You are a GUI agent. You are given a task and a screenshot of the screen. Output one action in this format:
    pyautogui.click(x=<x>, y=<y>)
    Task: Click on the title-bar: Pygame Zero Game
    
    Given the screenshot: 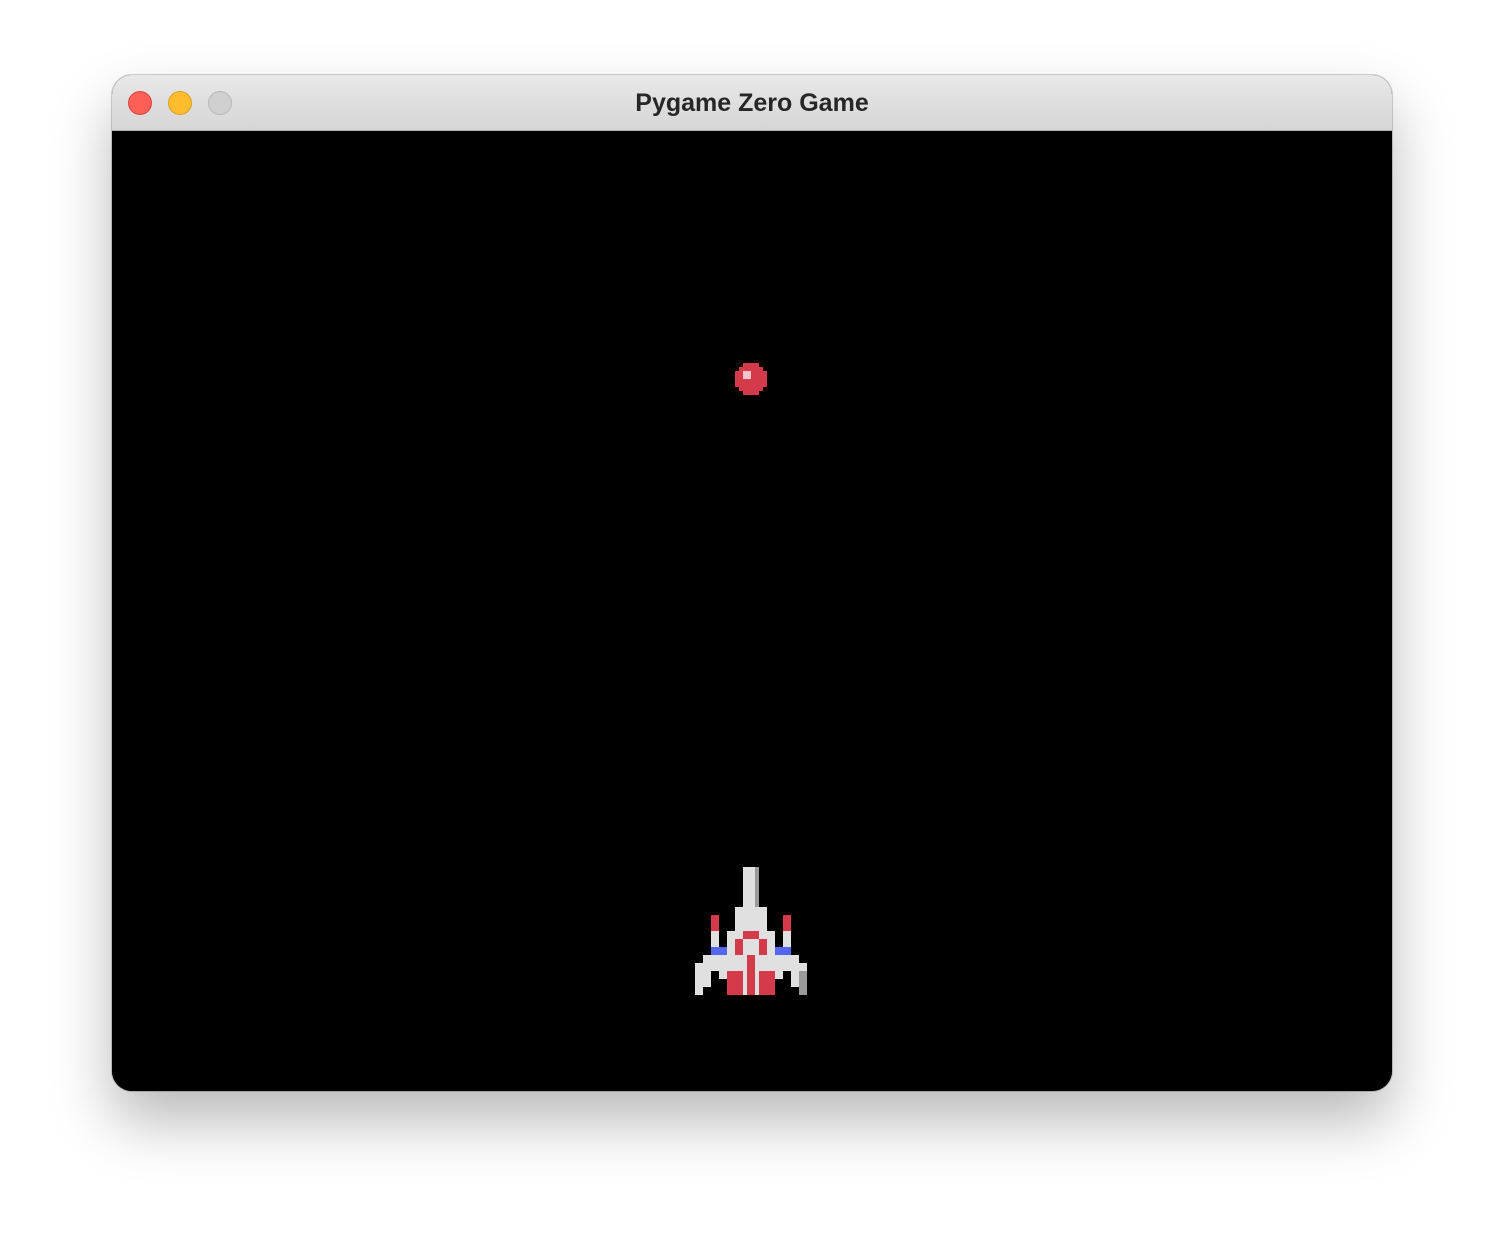 What is the action you would take?
    pyautogui.click(x=752, y=103)
    